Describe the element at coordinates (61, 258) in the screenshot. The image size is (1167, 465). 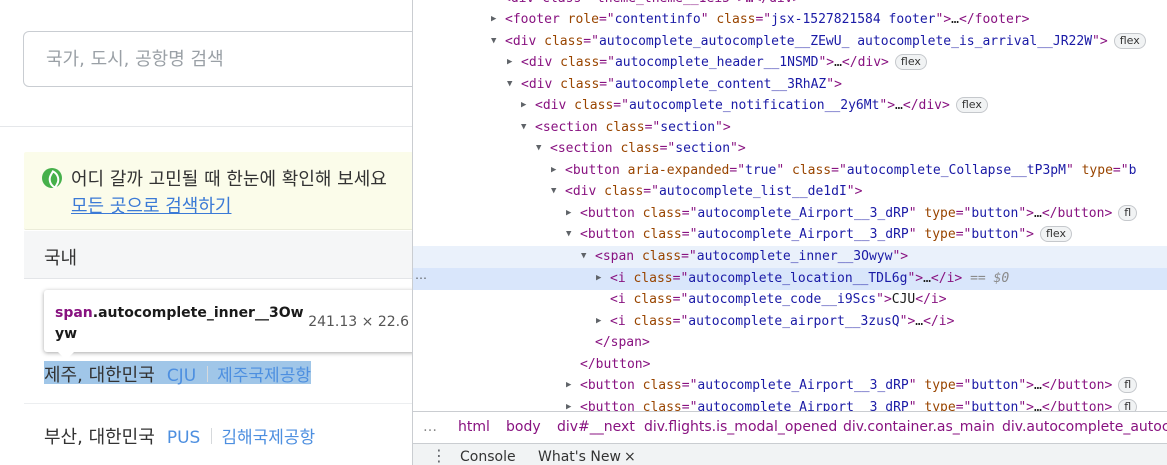
I see `group-header-label: 국내` at that location.